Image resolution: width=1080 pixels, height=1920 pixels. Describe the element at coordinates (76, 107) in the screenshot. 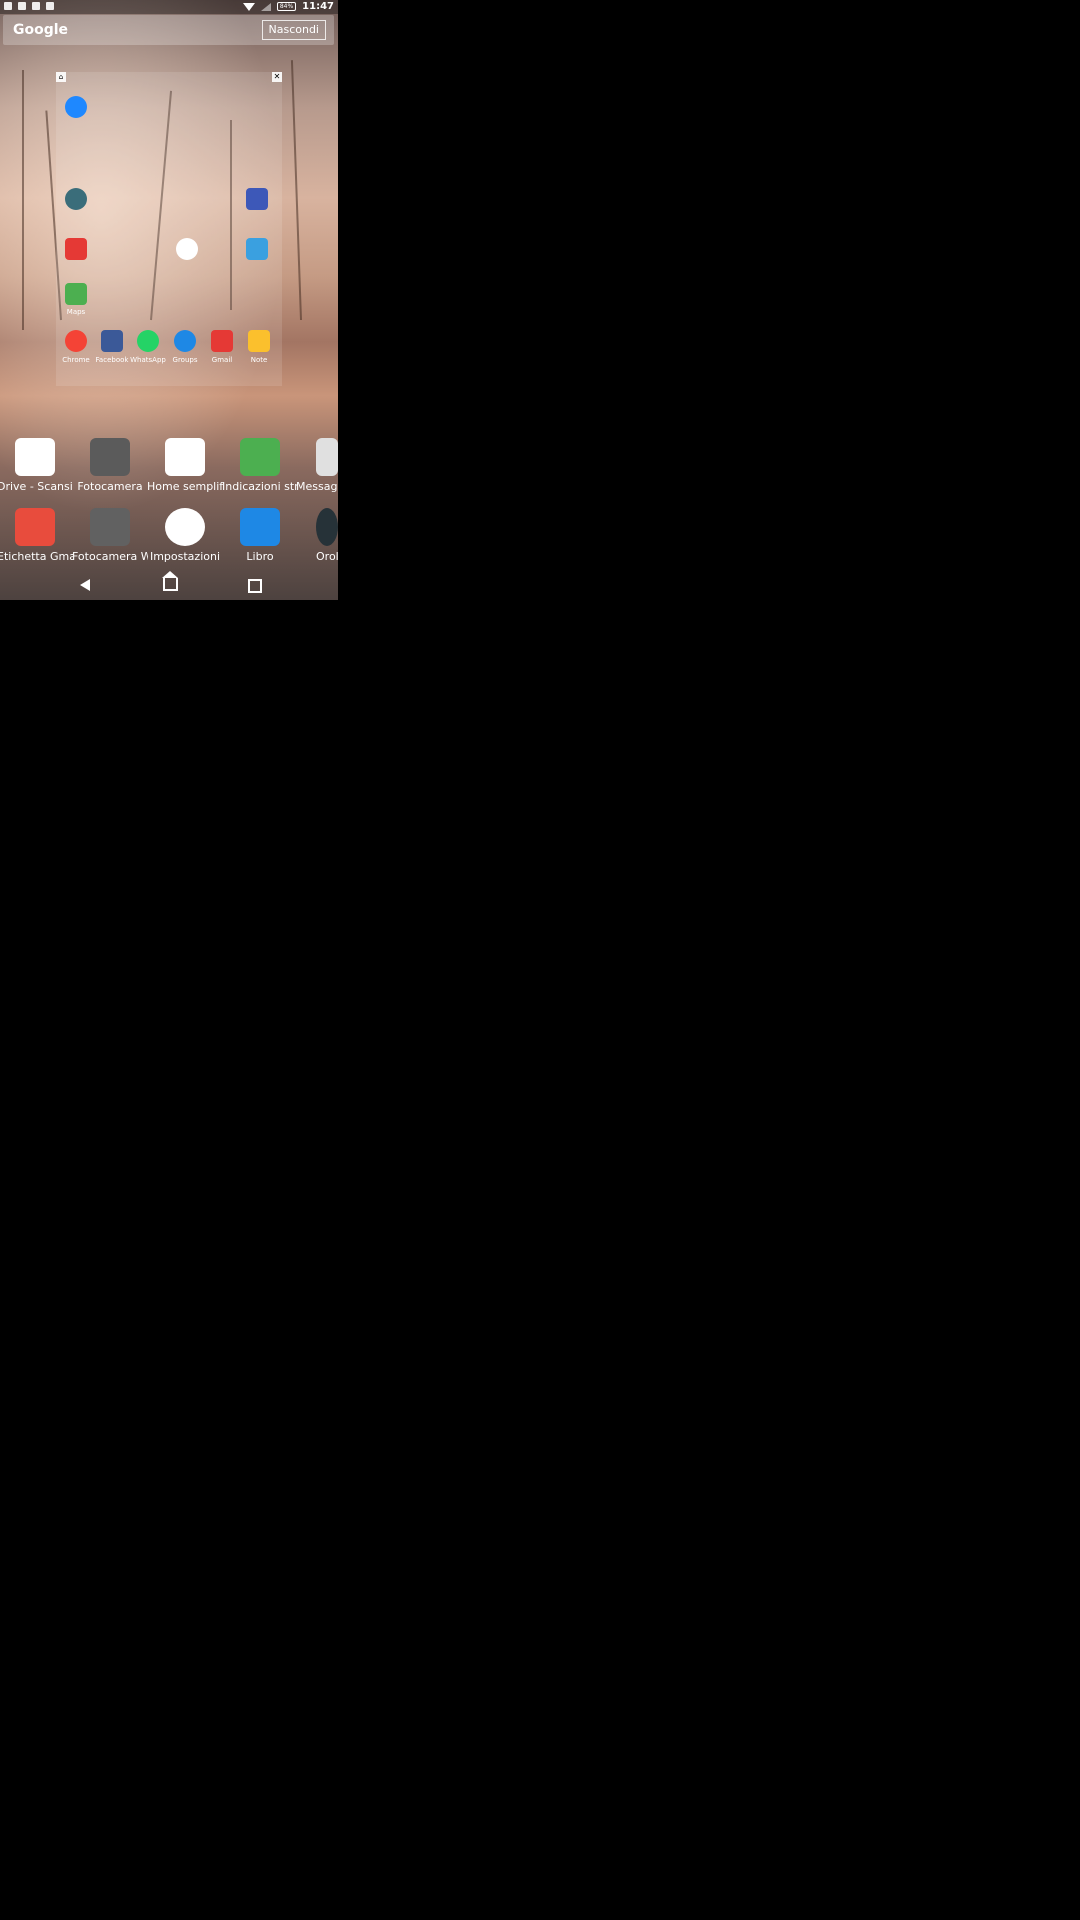

I see `messenger-icon` at that location.